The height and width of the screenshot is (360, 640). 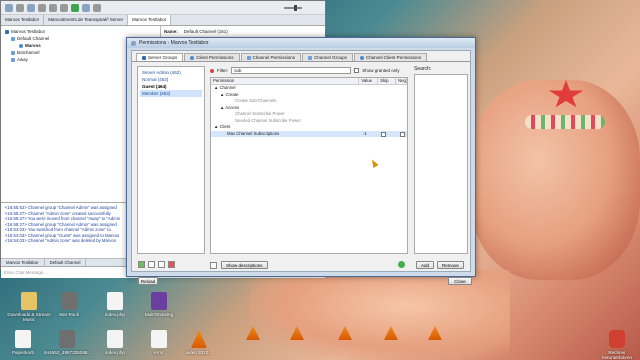 What do you see at coordinates (310, 57) in the screenshot?
I see `channel-groups-icon` at bounding box center [310, 57].